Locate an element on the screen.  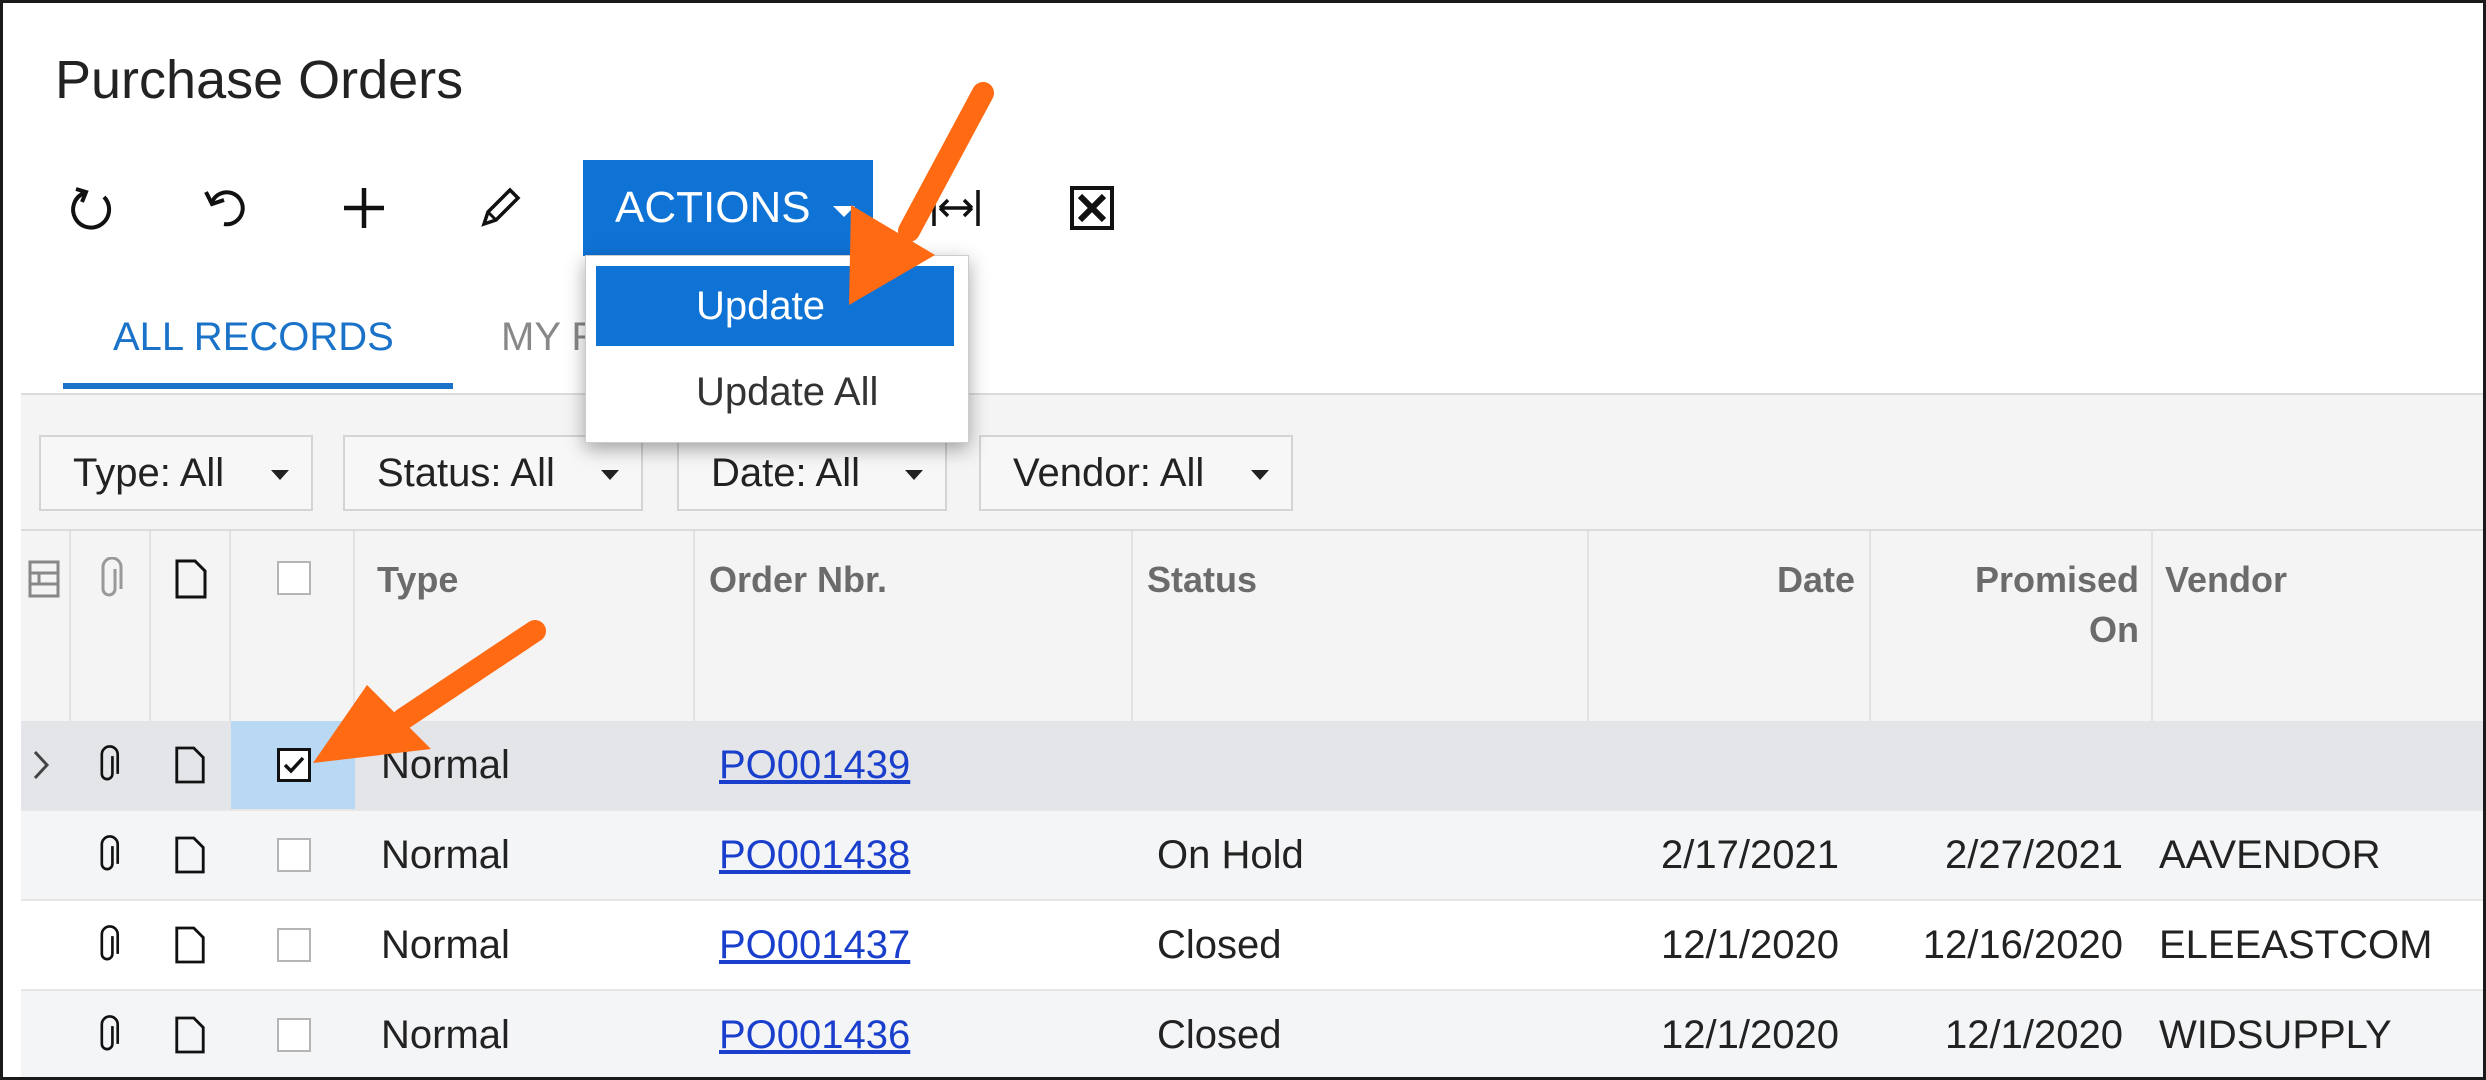
filter-status-label: Status: All is located at coordinates (466, 472).